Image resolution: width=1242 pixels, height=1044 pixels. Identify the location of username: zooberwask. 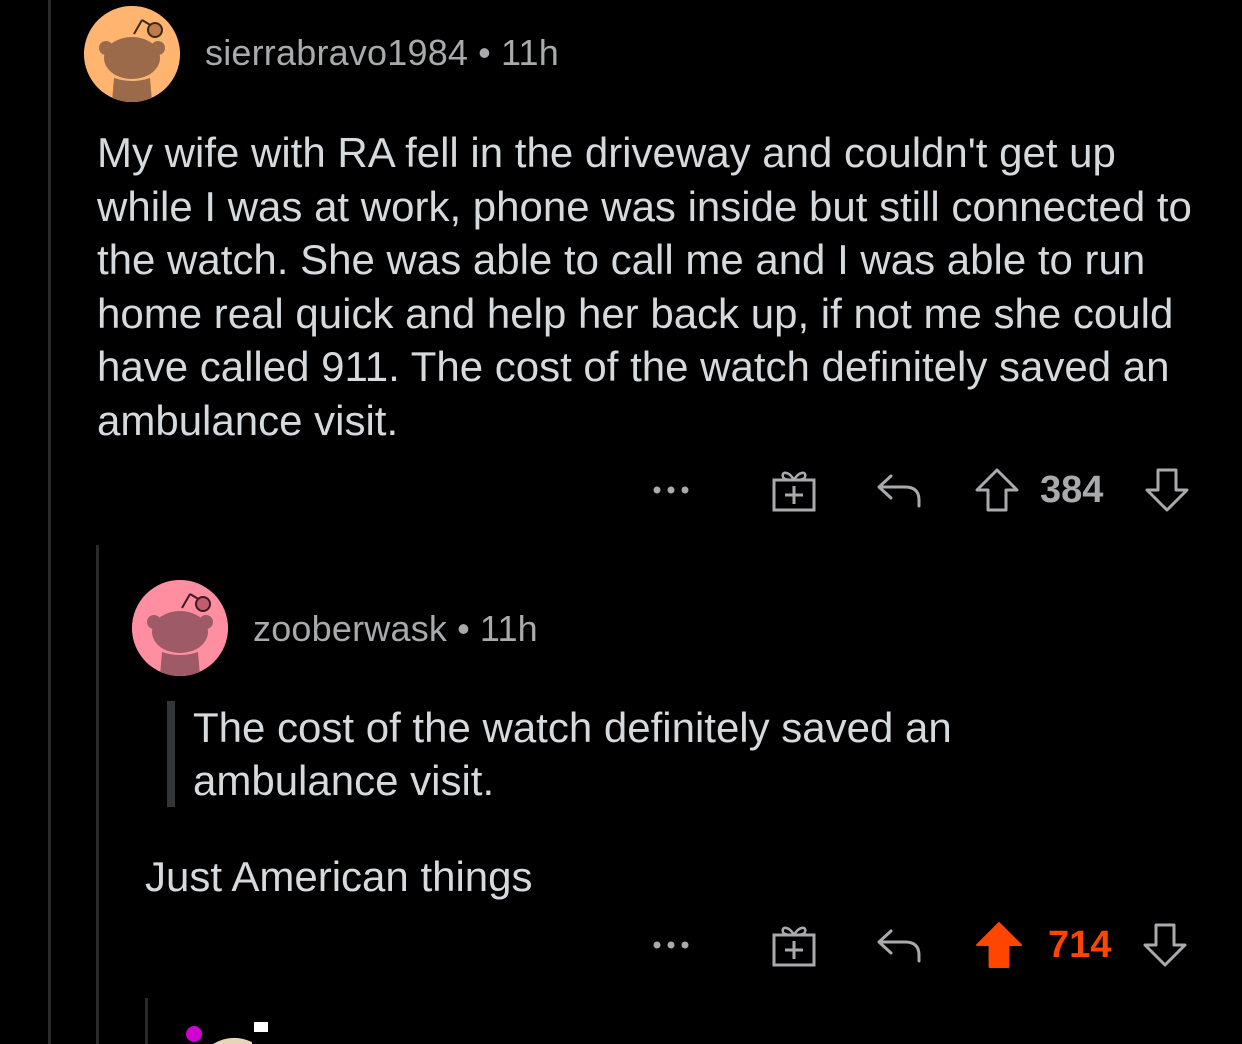
(350, 628).